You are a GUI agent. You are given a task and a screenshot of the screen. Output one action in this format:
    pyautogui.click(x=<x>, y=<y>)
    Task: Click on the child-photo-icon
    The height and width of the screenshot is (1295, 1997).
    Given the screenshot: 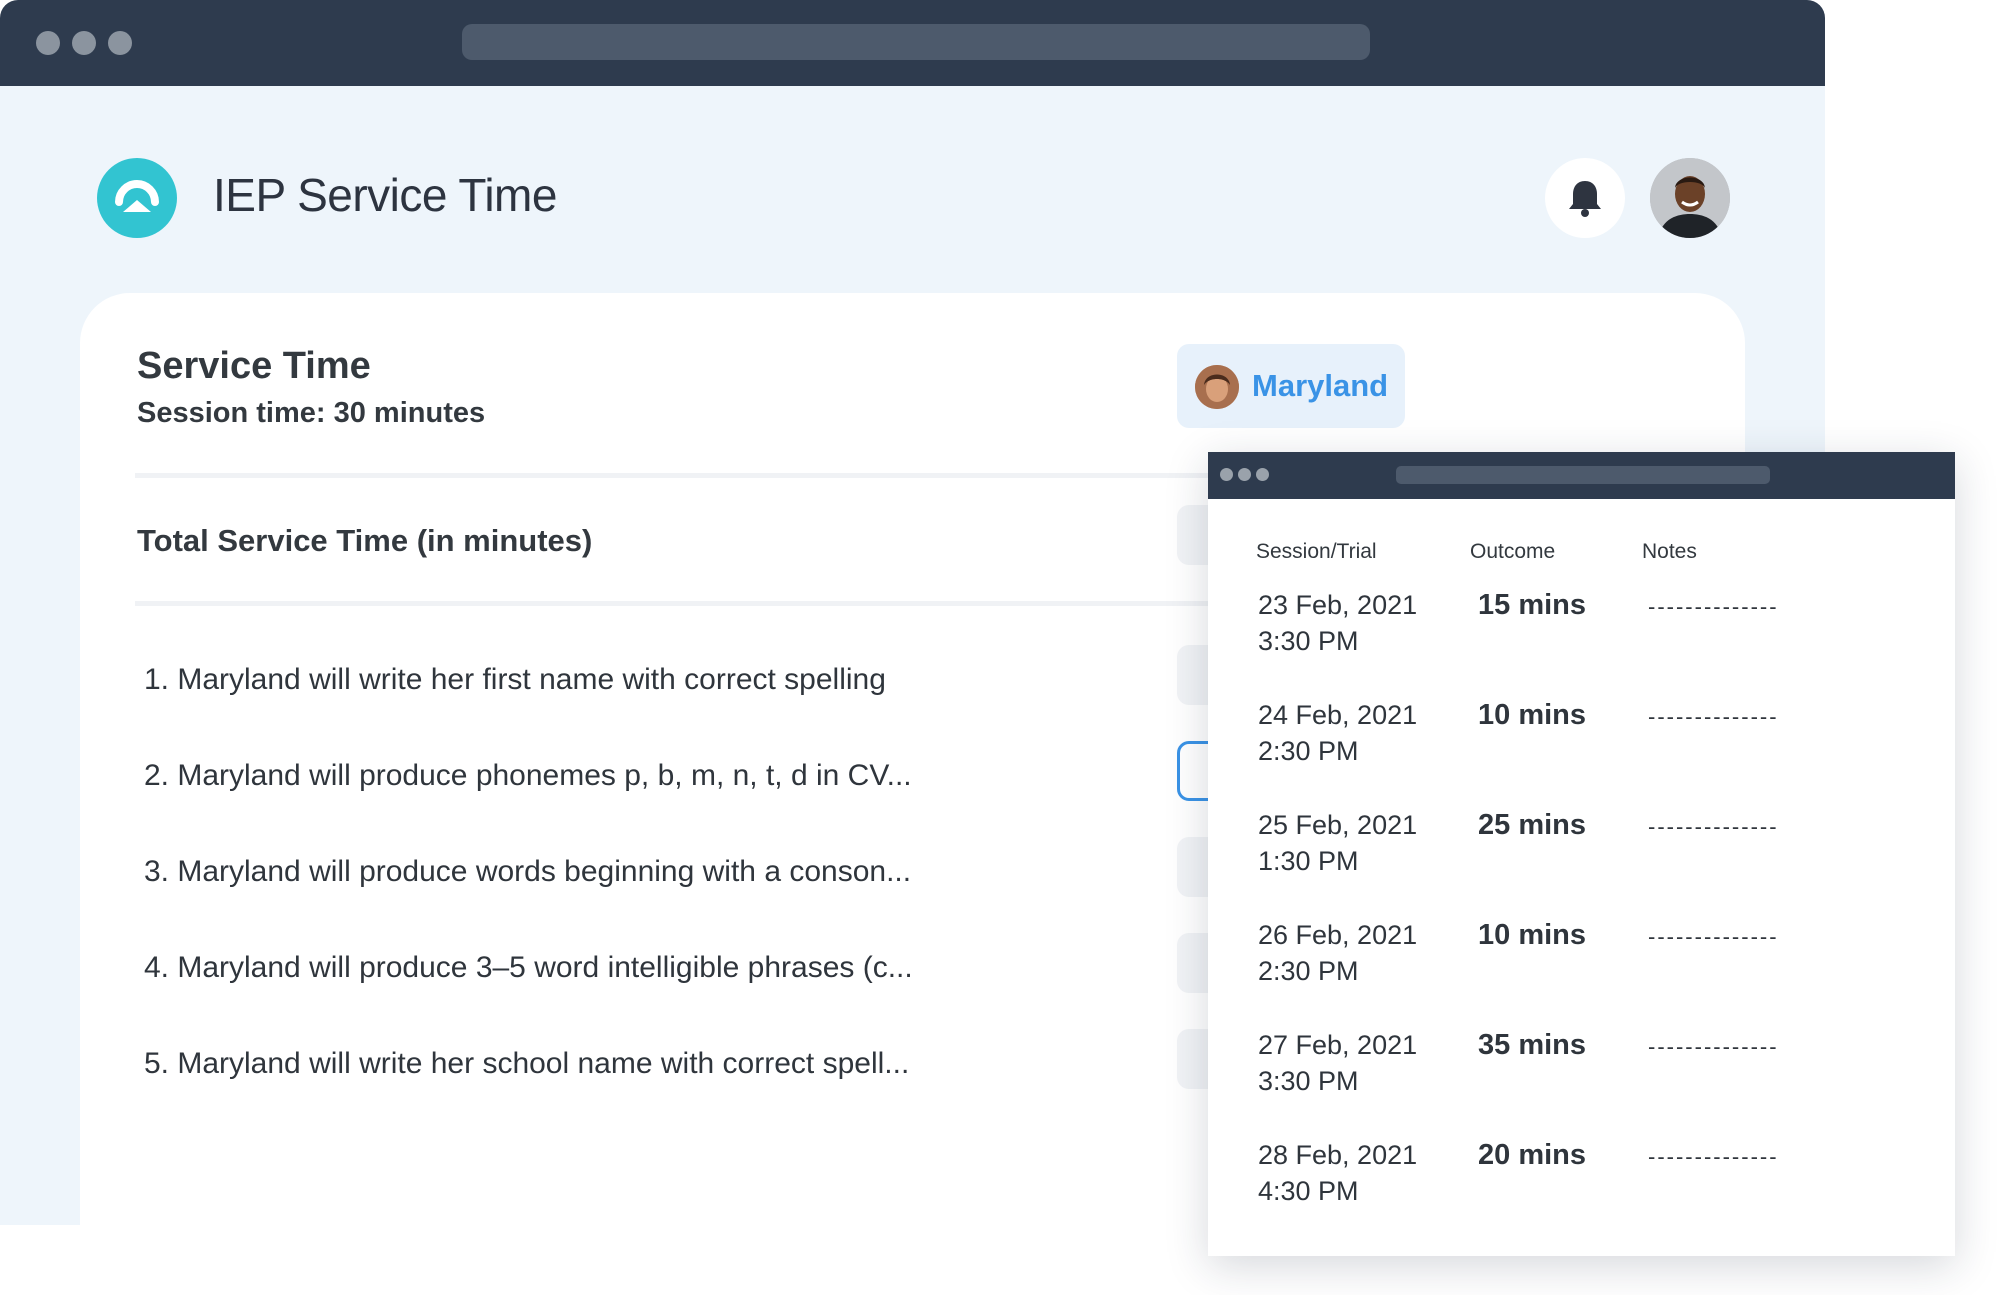 What is the action you would take?
    pyautogui.click(x=1217, y=387)
    